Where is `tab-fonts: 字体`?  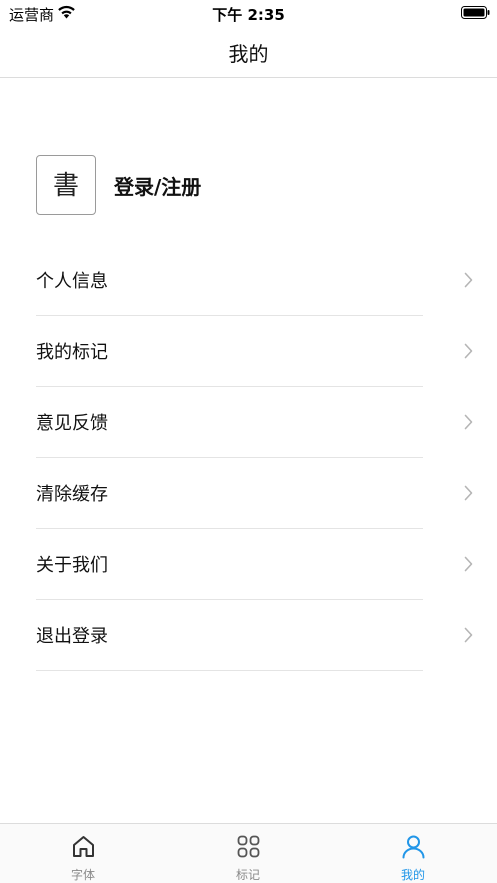
tab-fonts: 字体 is located at coordinates (83, 853).